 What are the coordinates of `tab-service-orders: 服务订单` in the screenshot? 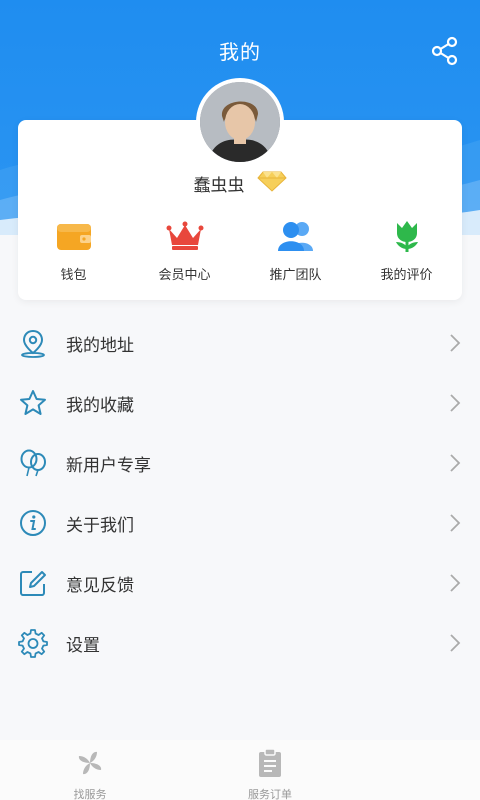 It's located at (270, 770).